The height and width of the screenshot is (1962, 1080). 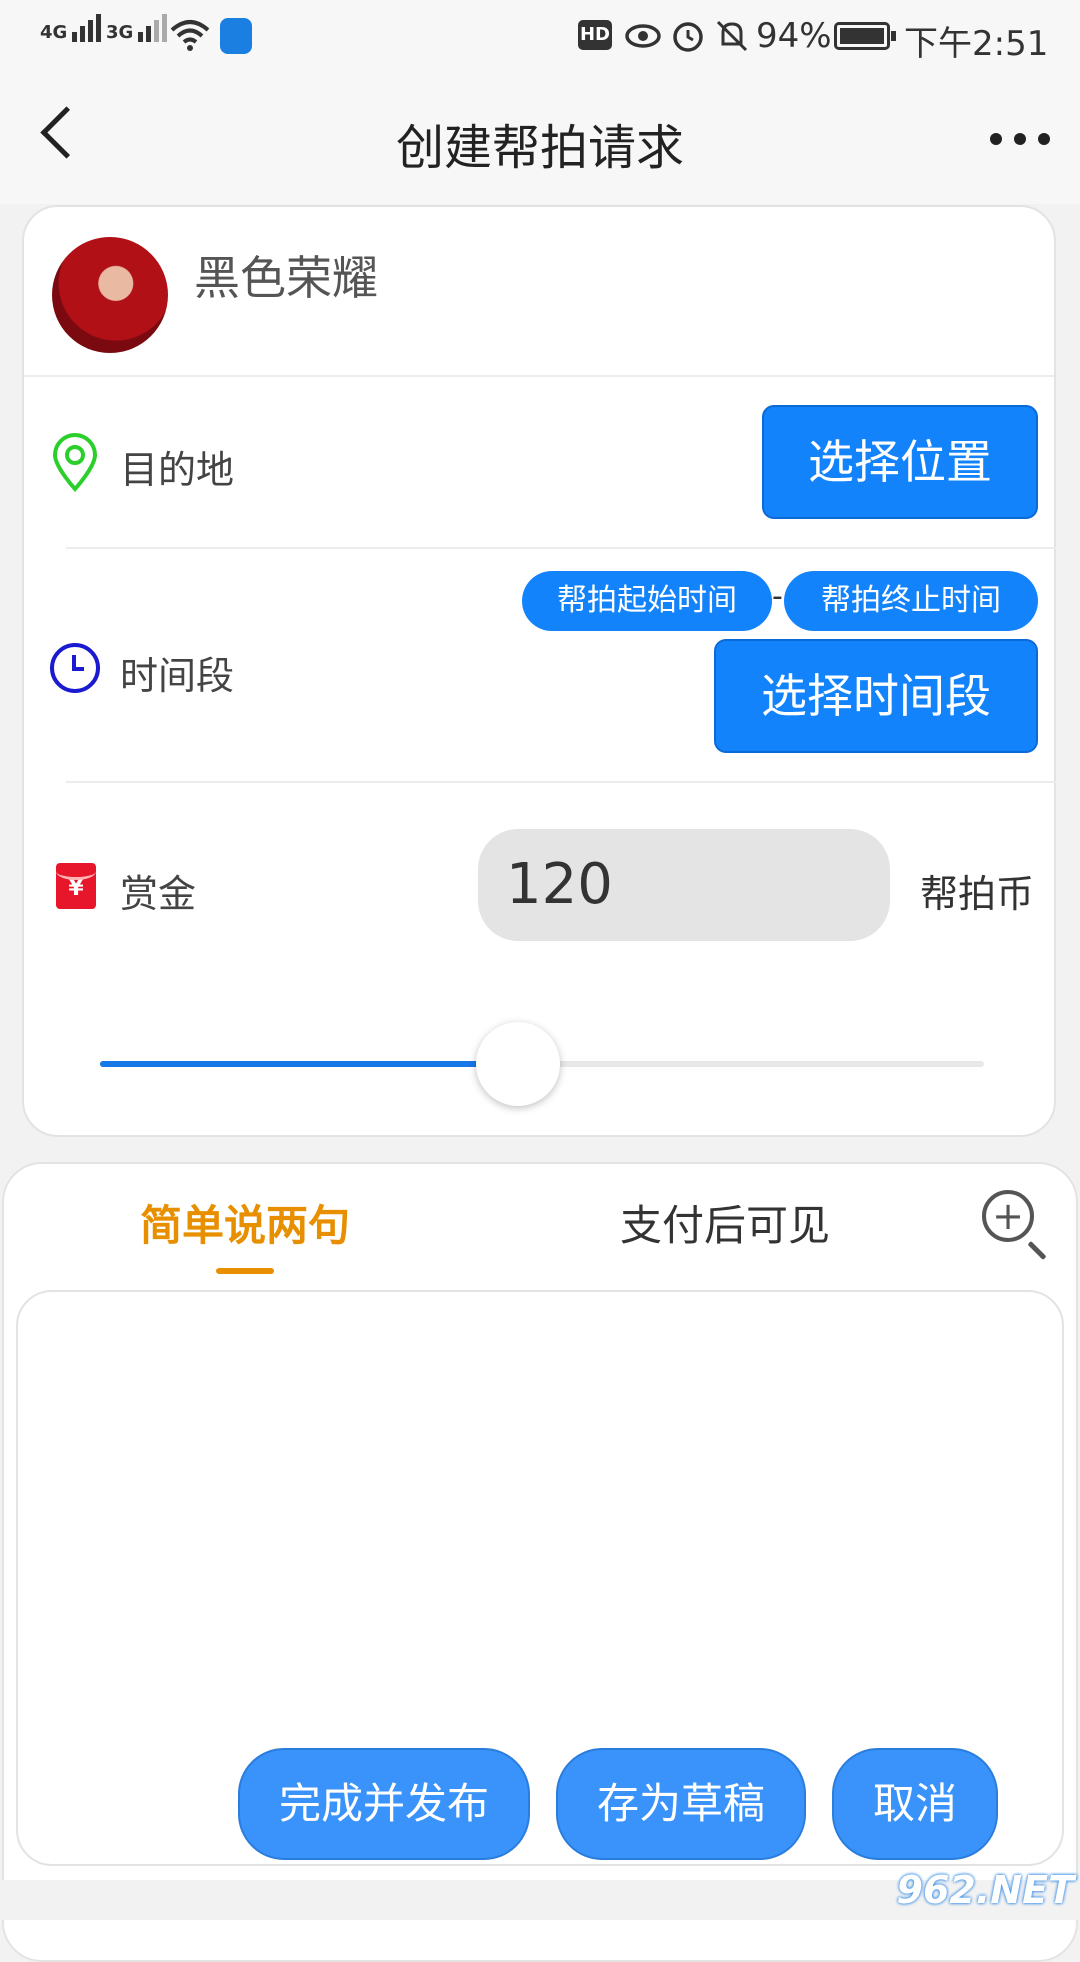 I want to click on watermark-logo: 962.NET, so click(x=985, y=1890).